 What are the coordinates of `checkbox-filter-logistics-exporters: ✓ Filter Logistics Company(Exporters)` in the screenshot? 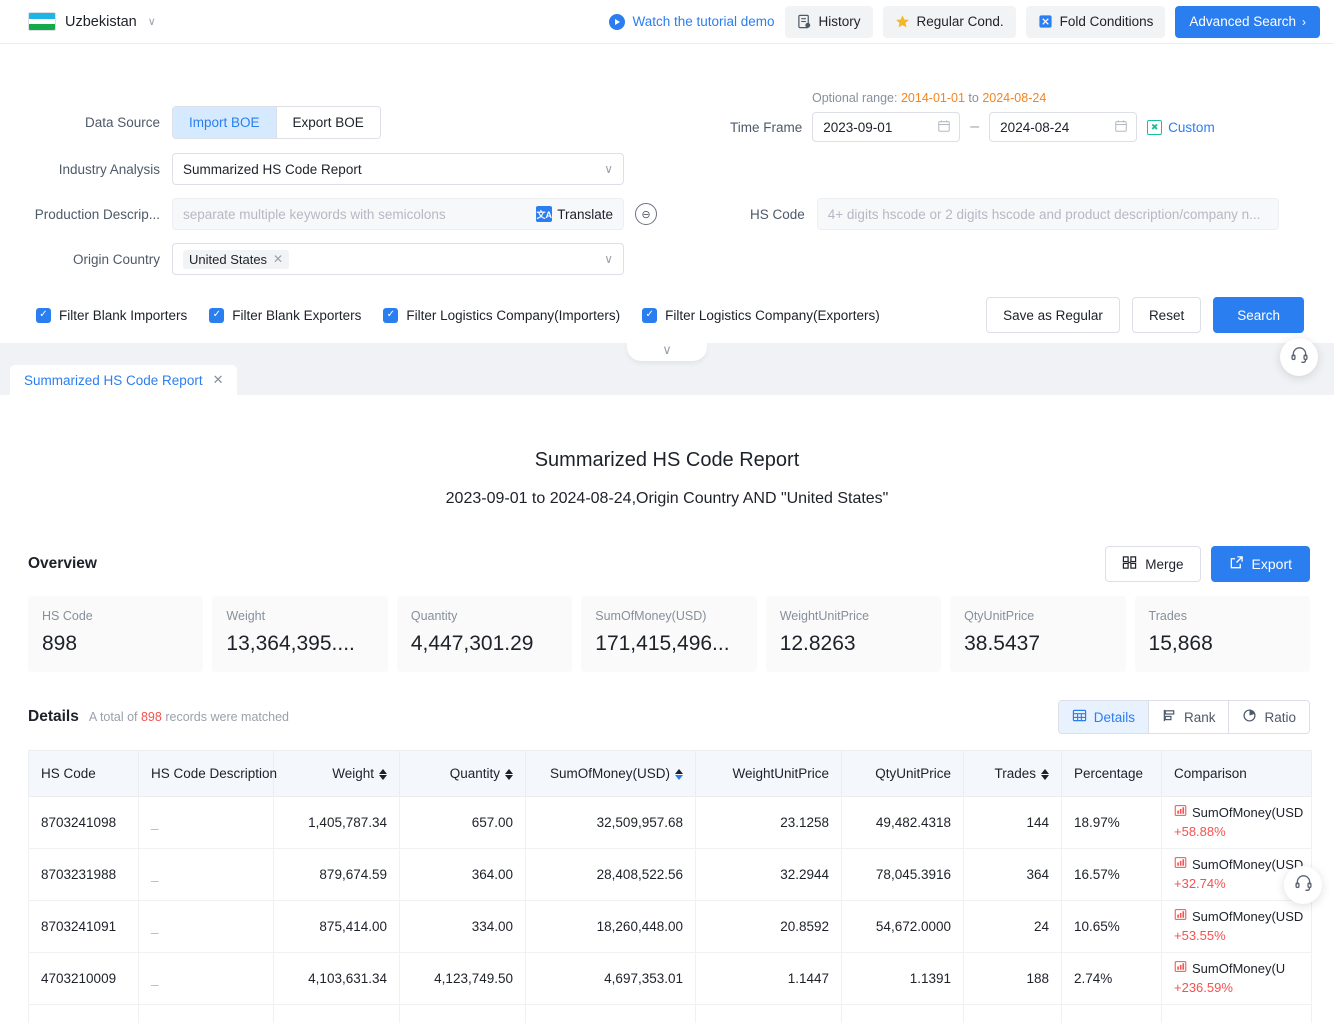 It's located at (761, 315).